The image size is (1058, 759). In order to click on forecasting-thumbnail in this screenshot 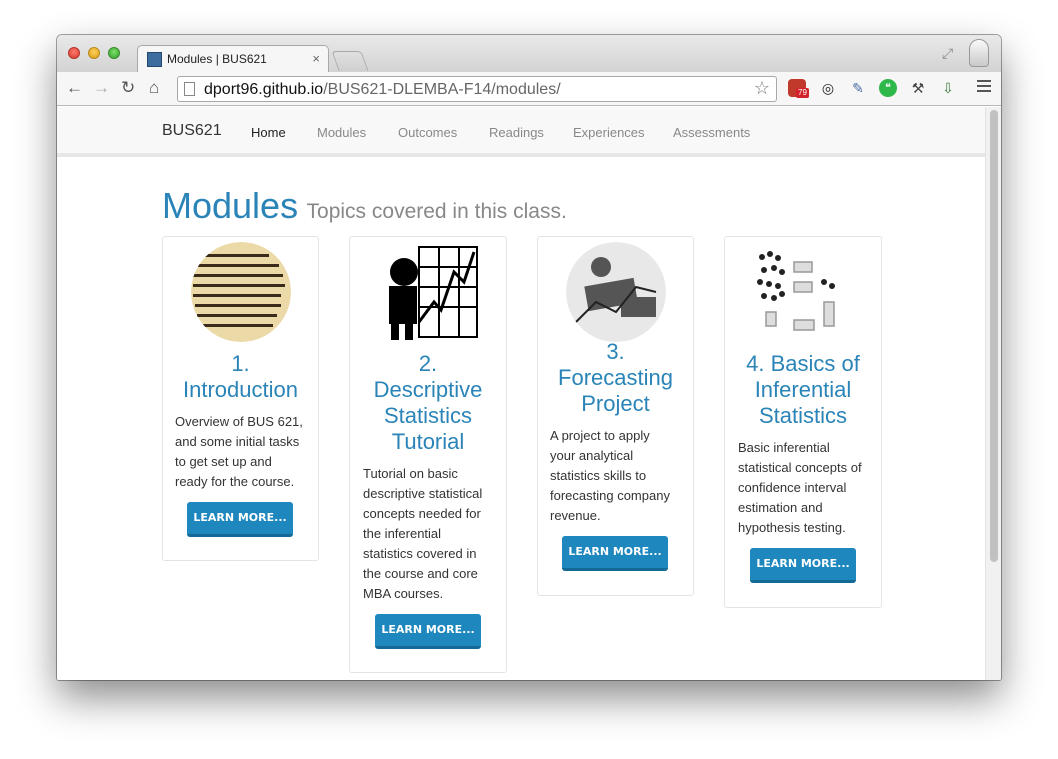, I will do `click(616, 292)`.